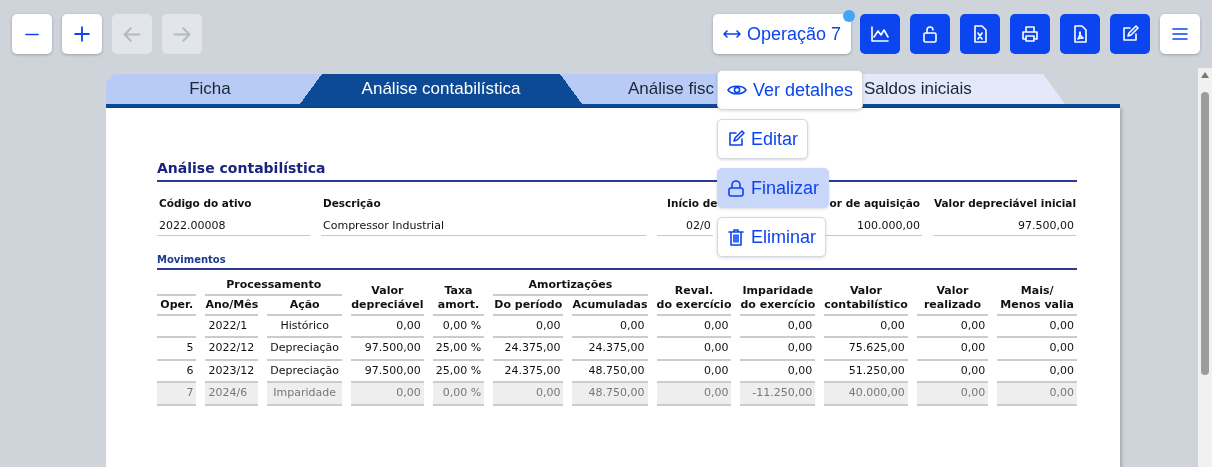  Describe the element at coordinates (866, 349) in the screenshot. I see `table-cell: 75.625,00` at that location.